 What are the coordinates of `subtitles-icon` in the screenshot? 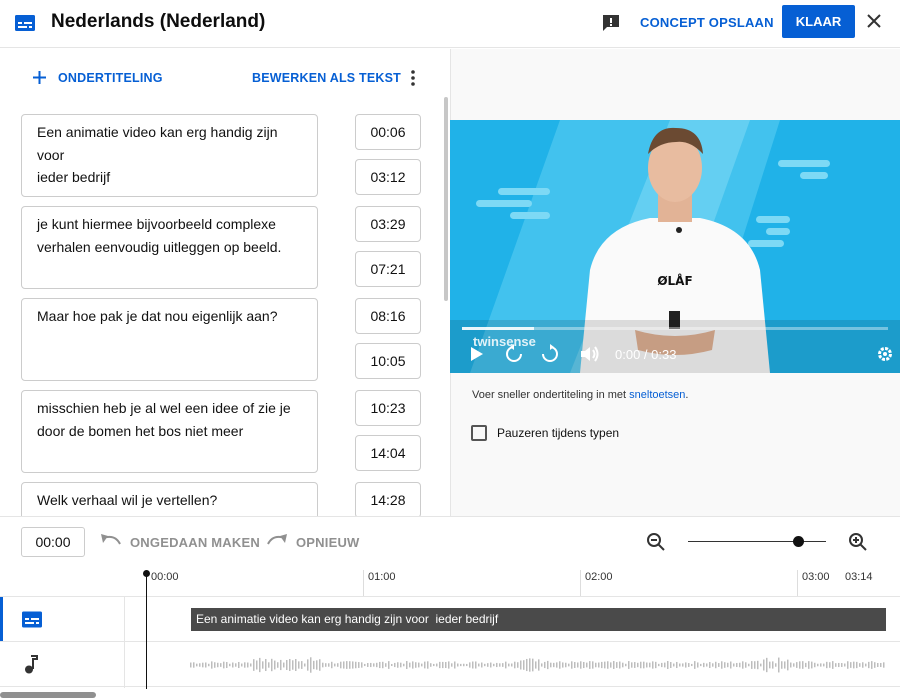 It's located at (25, 23).